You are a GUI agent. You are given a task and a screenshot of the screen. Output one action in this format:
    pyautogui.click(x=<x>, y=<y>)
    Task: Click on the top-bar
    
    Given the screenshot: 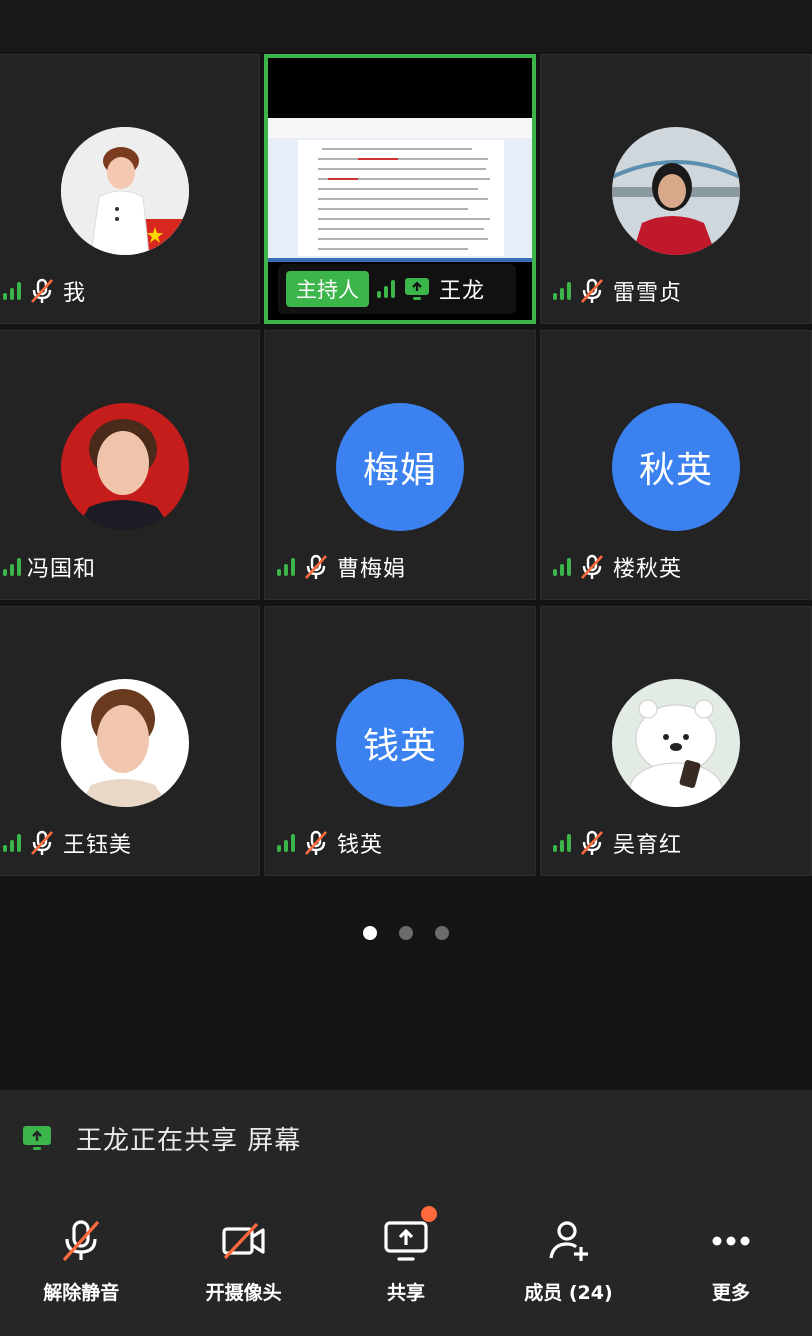 What is the action you would take?
    pyautogui.click(x=406, y=26)
    